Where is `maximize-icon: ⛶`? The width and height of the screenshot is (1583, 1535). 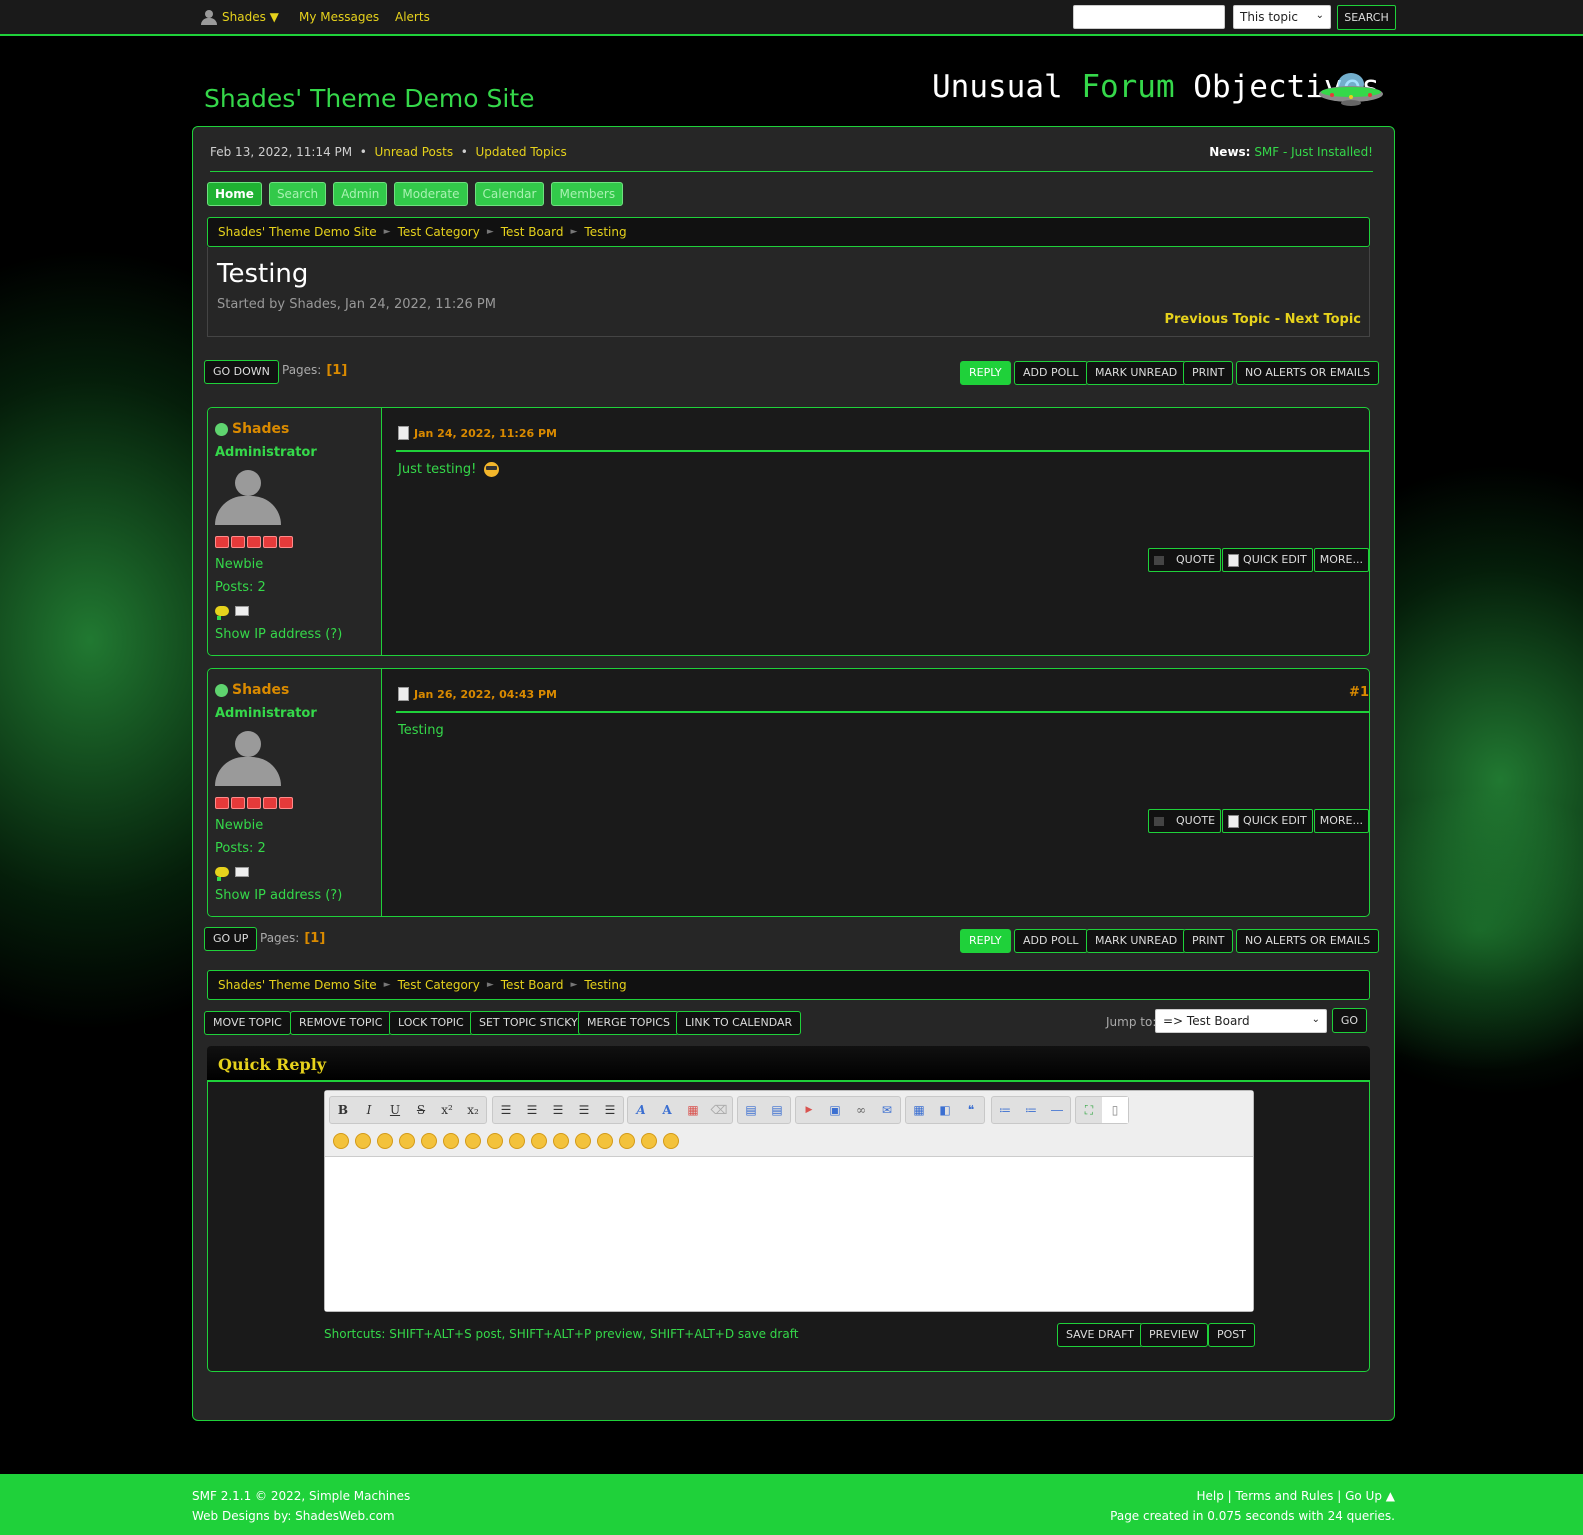 maximize-icon: ⛶ is located at coordinates (1089, 1110).